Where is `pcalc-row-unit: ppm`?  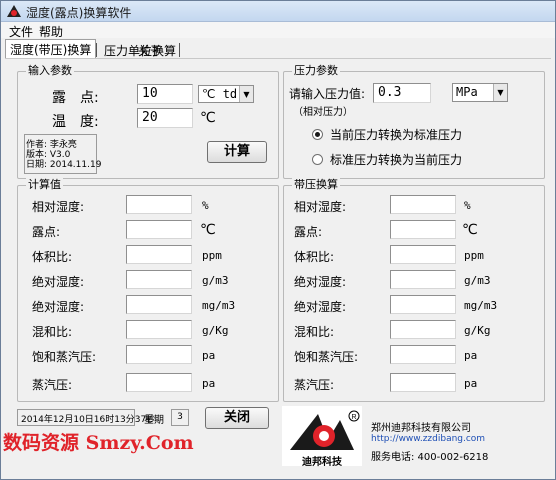 pcalc-row-unit: ppm is located at coordinates (474, 255).